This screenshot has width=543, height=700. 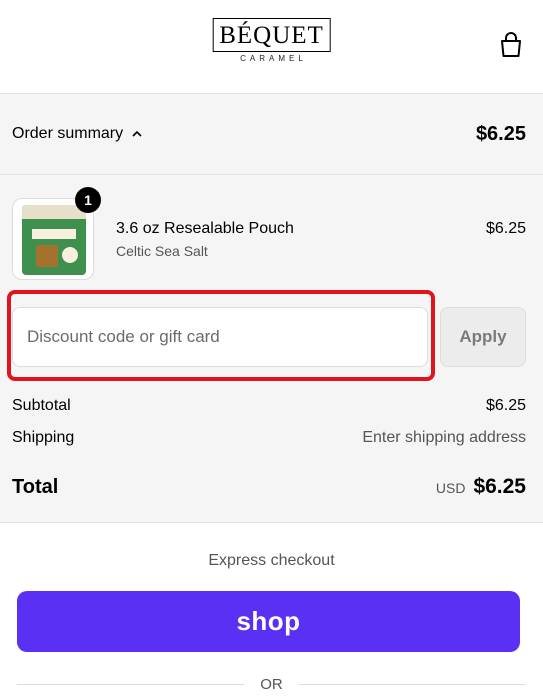 What do you see at coordinates (511, 45) in the screenshot?
I see `shopping-bag-icon` at bounding box center [511, 45].